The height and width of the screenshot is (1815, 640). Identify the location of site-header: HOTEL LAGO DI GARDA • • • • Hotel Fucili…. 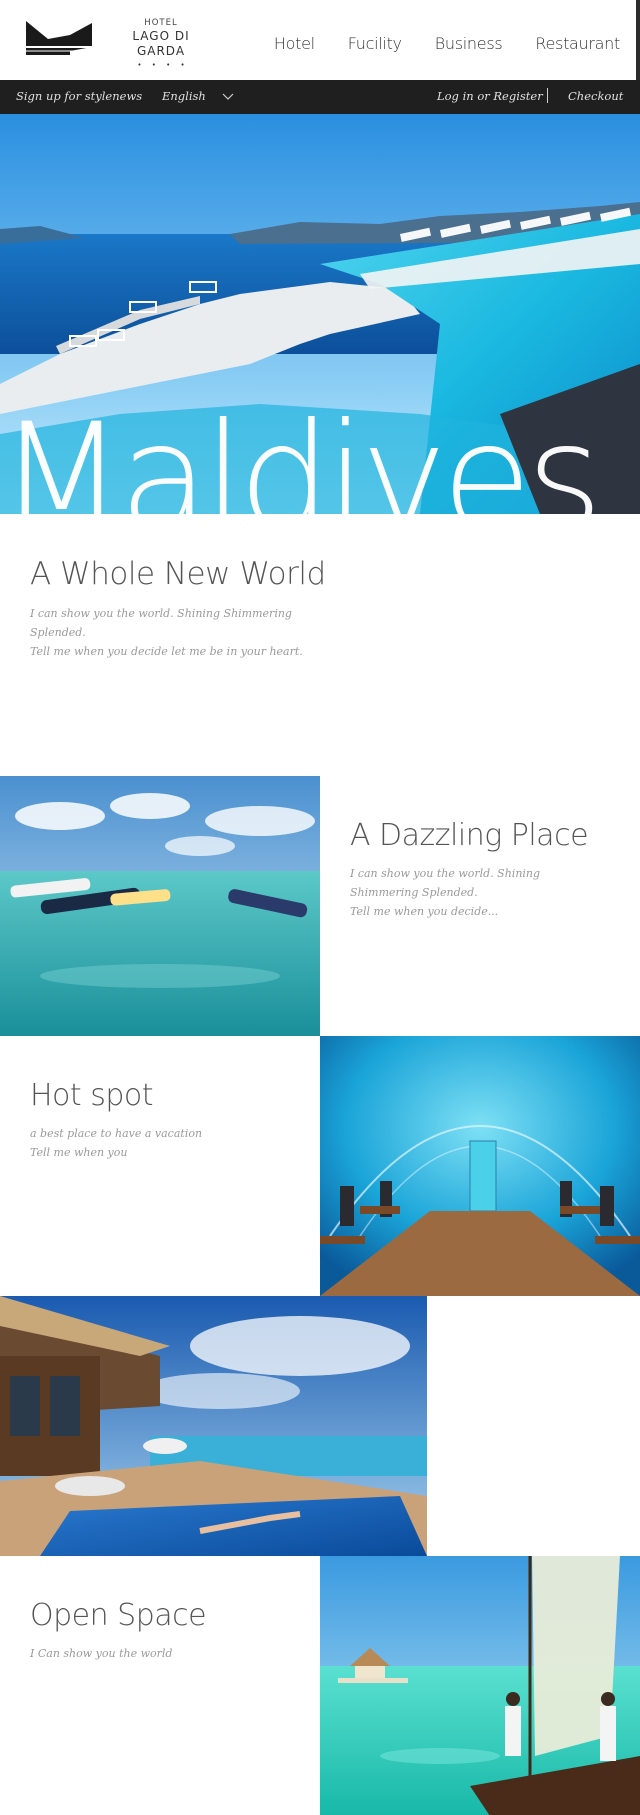
(320, 57).